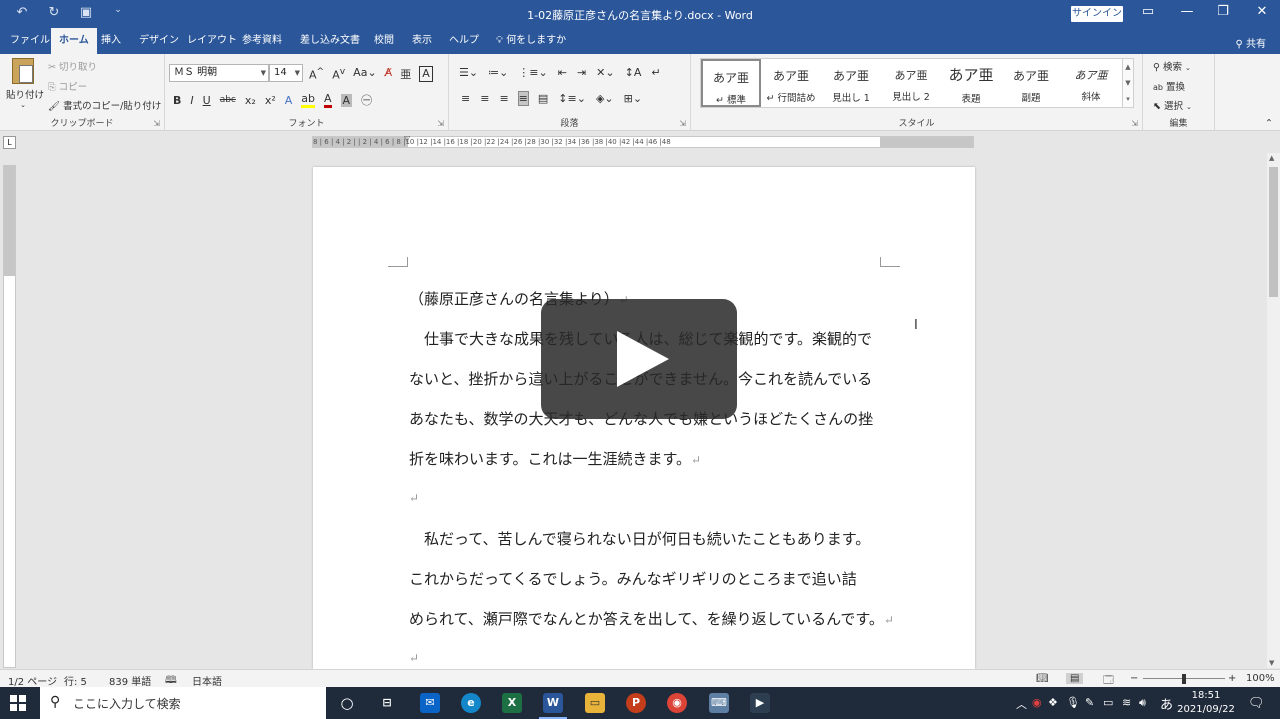  What do you see at coordinates (1169, 86) in the screenshot?
I see `replace-button: ab 置換` at bounding box center [1169, 86].